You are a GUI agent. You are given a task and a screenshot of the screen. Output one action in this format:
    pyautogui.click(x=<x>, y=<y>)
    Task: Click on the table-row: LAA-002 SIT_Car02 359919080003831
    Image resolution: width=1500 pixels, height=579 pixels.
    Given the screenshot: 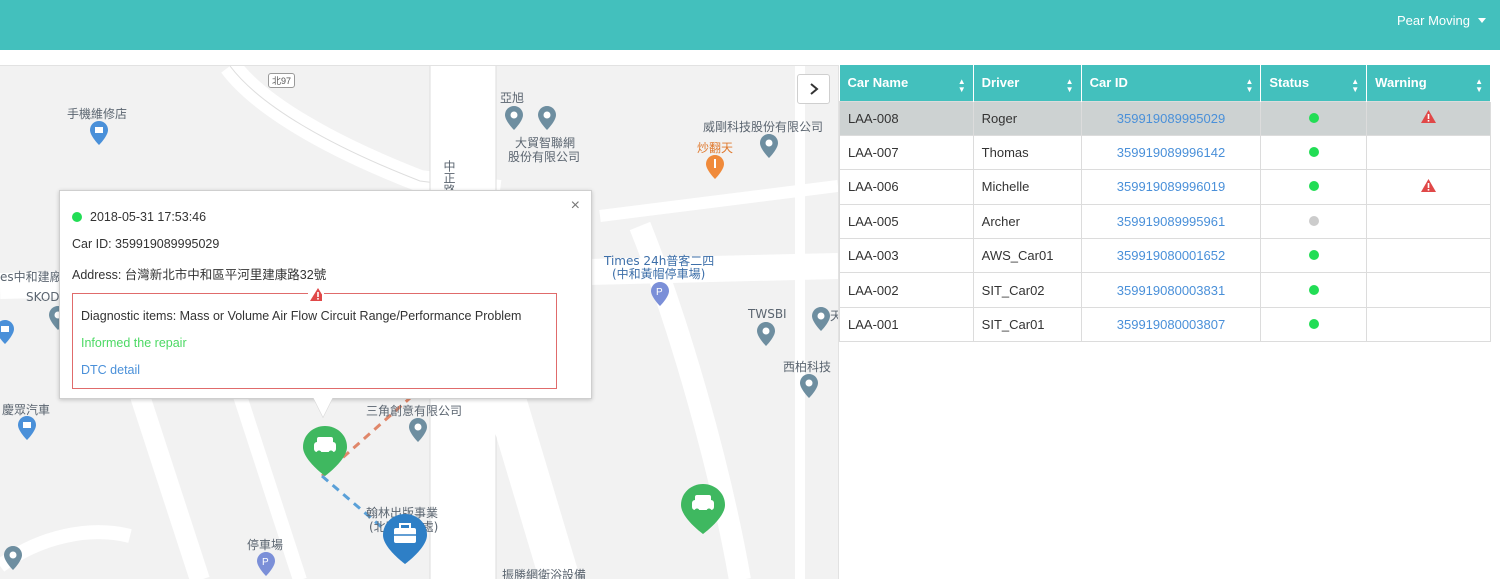 What is the action you would take?
    pyautogui.click(x=1165, y=290)
    